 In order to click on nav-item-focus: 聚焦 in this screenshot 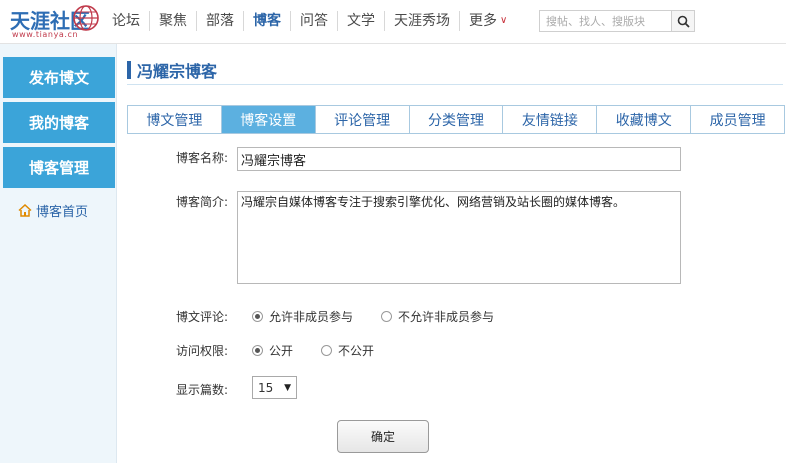, I will do `click(172, 21)`.